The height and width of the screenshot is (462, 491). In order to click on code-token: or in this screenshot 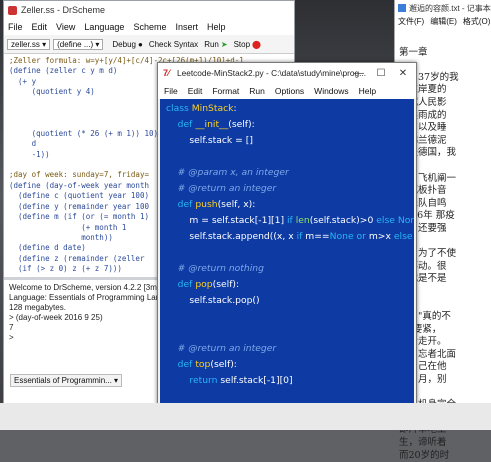, I will do `click(362, 236)`.